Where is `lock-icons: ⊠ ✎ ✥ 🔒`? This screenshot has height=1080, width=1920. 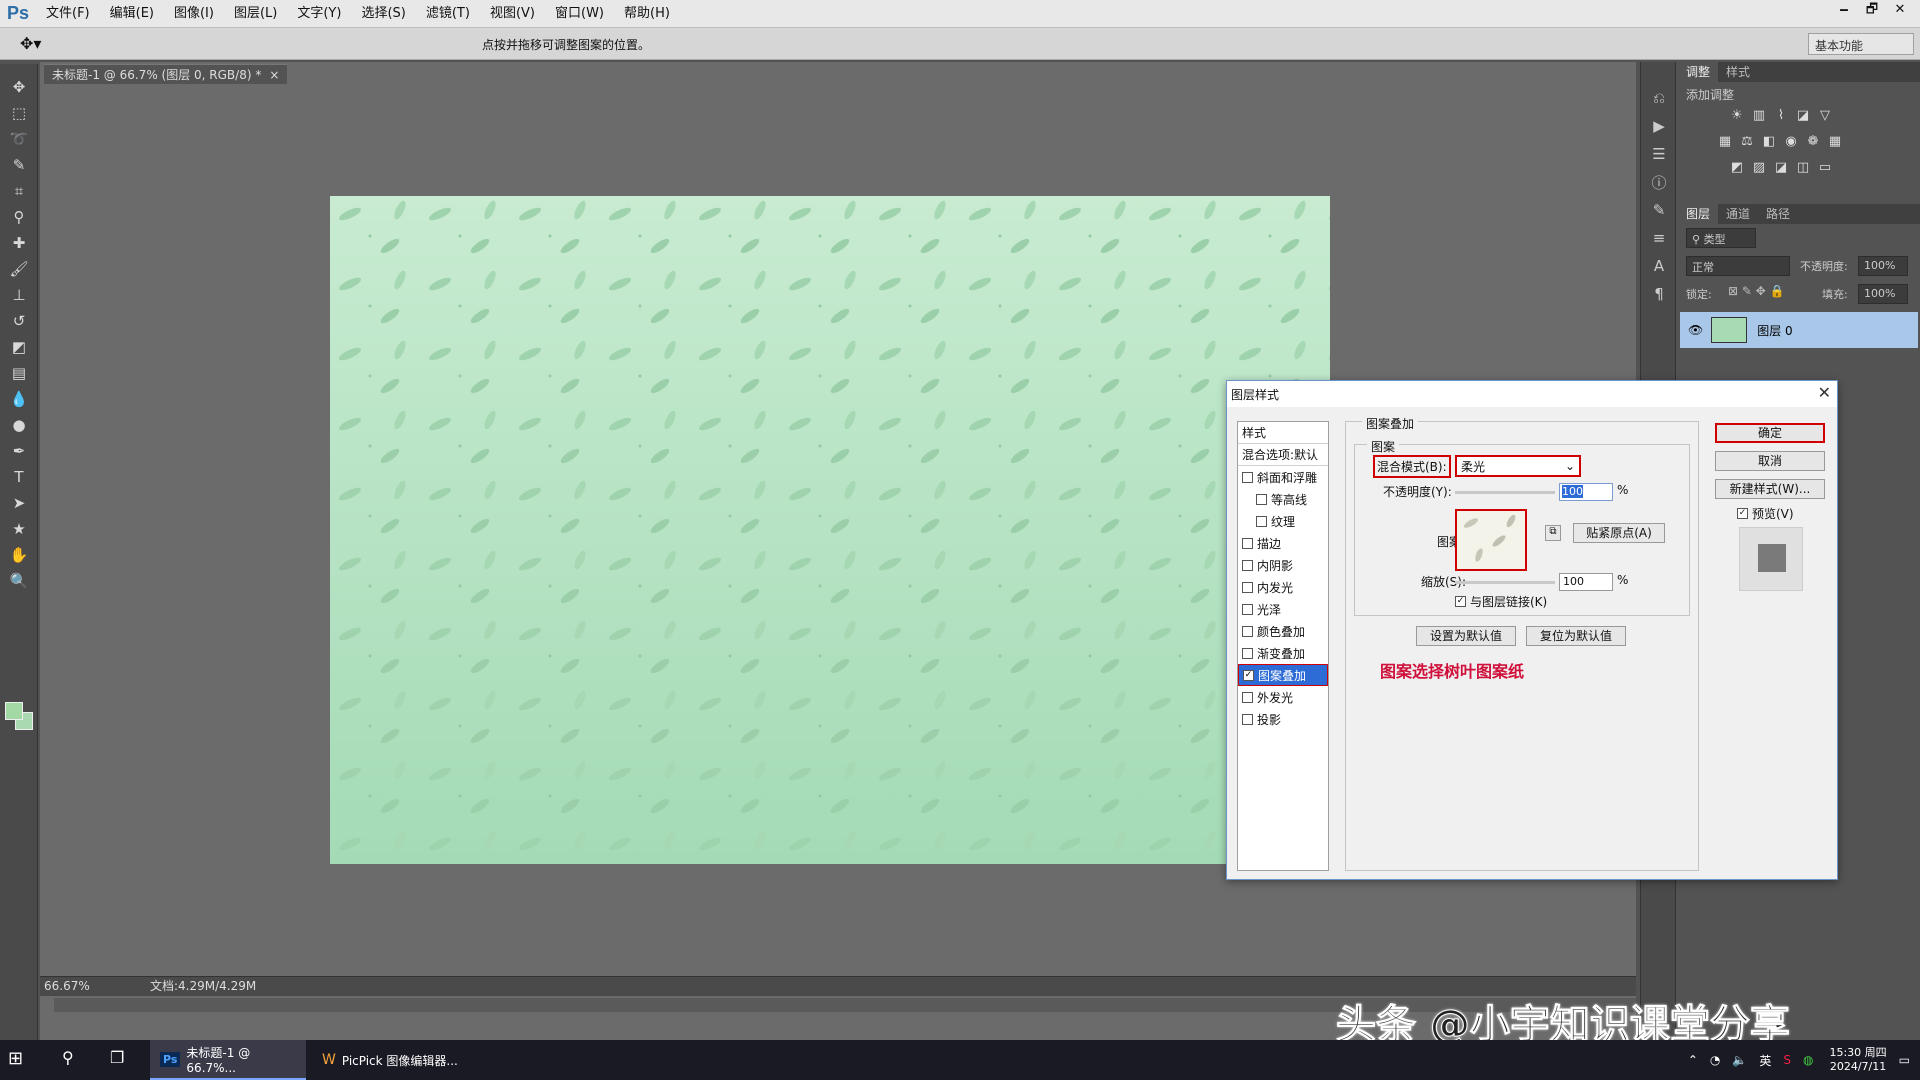 lock-icons: ⊠ ✎ ✥ 🔒 is located at coordinates (1756, 291).